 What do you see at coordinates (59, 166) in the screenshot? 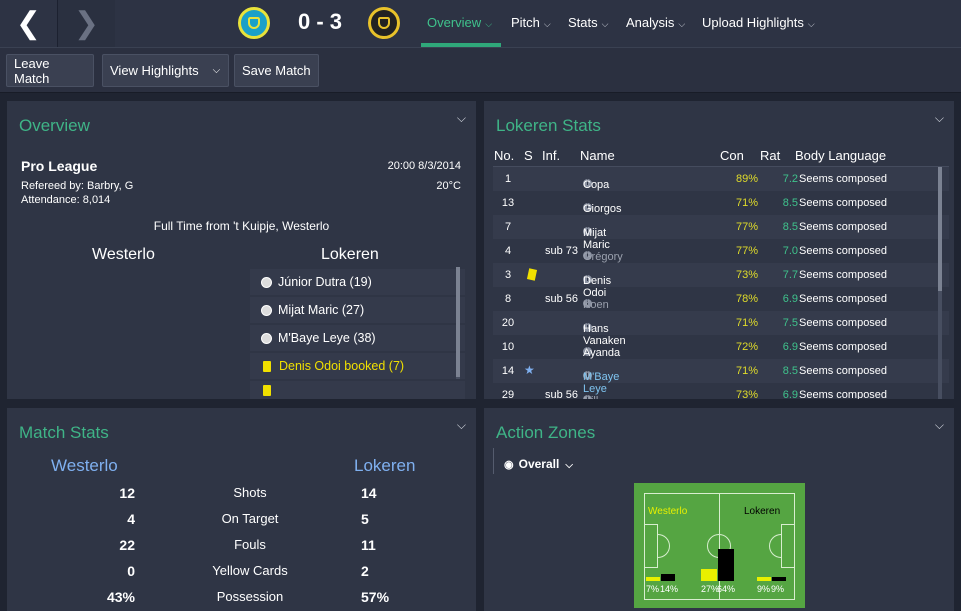
I see `competition-name: Pro League` at bounding box center [59, 166].